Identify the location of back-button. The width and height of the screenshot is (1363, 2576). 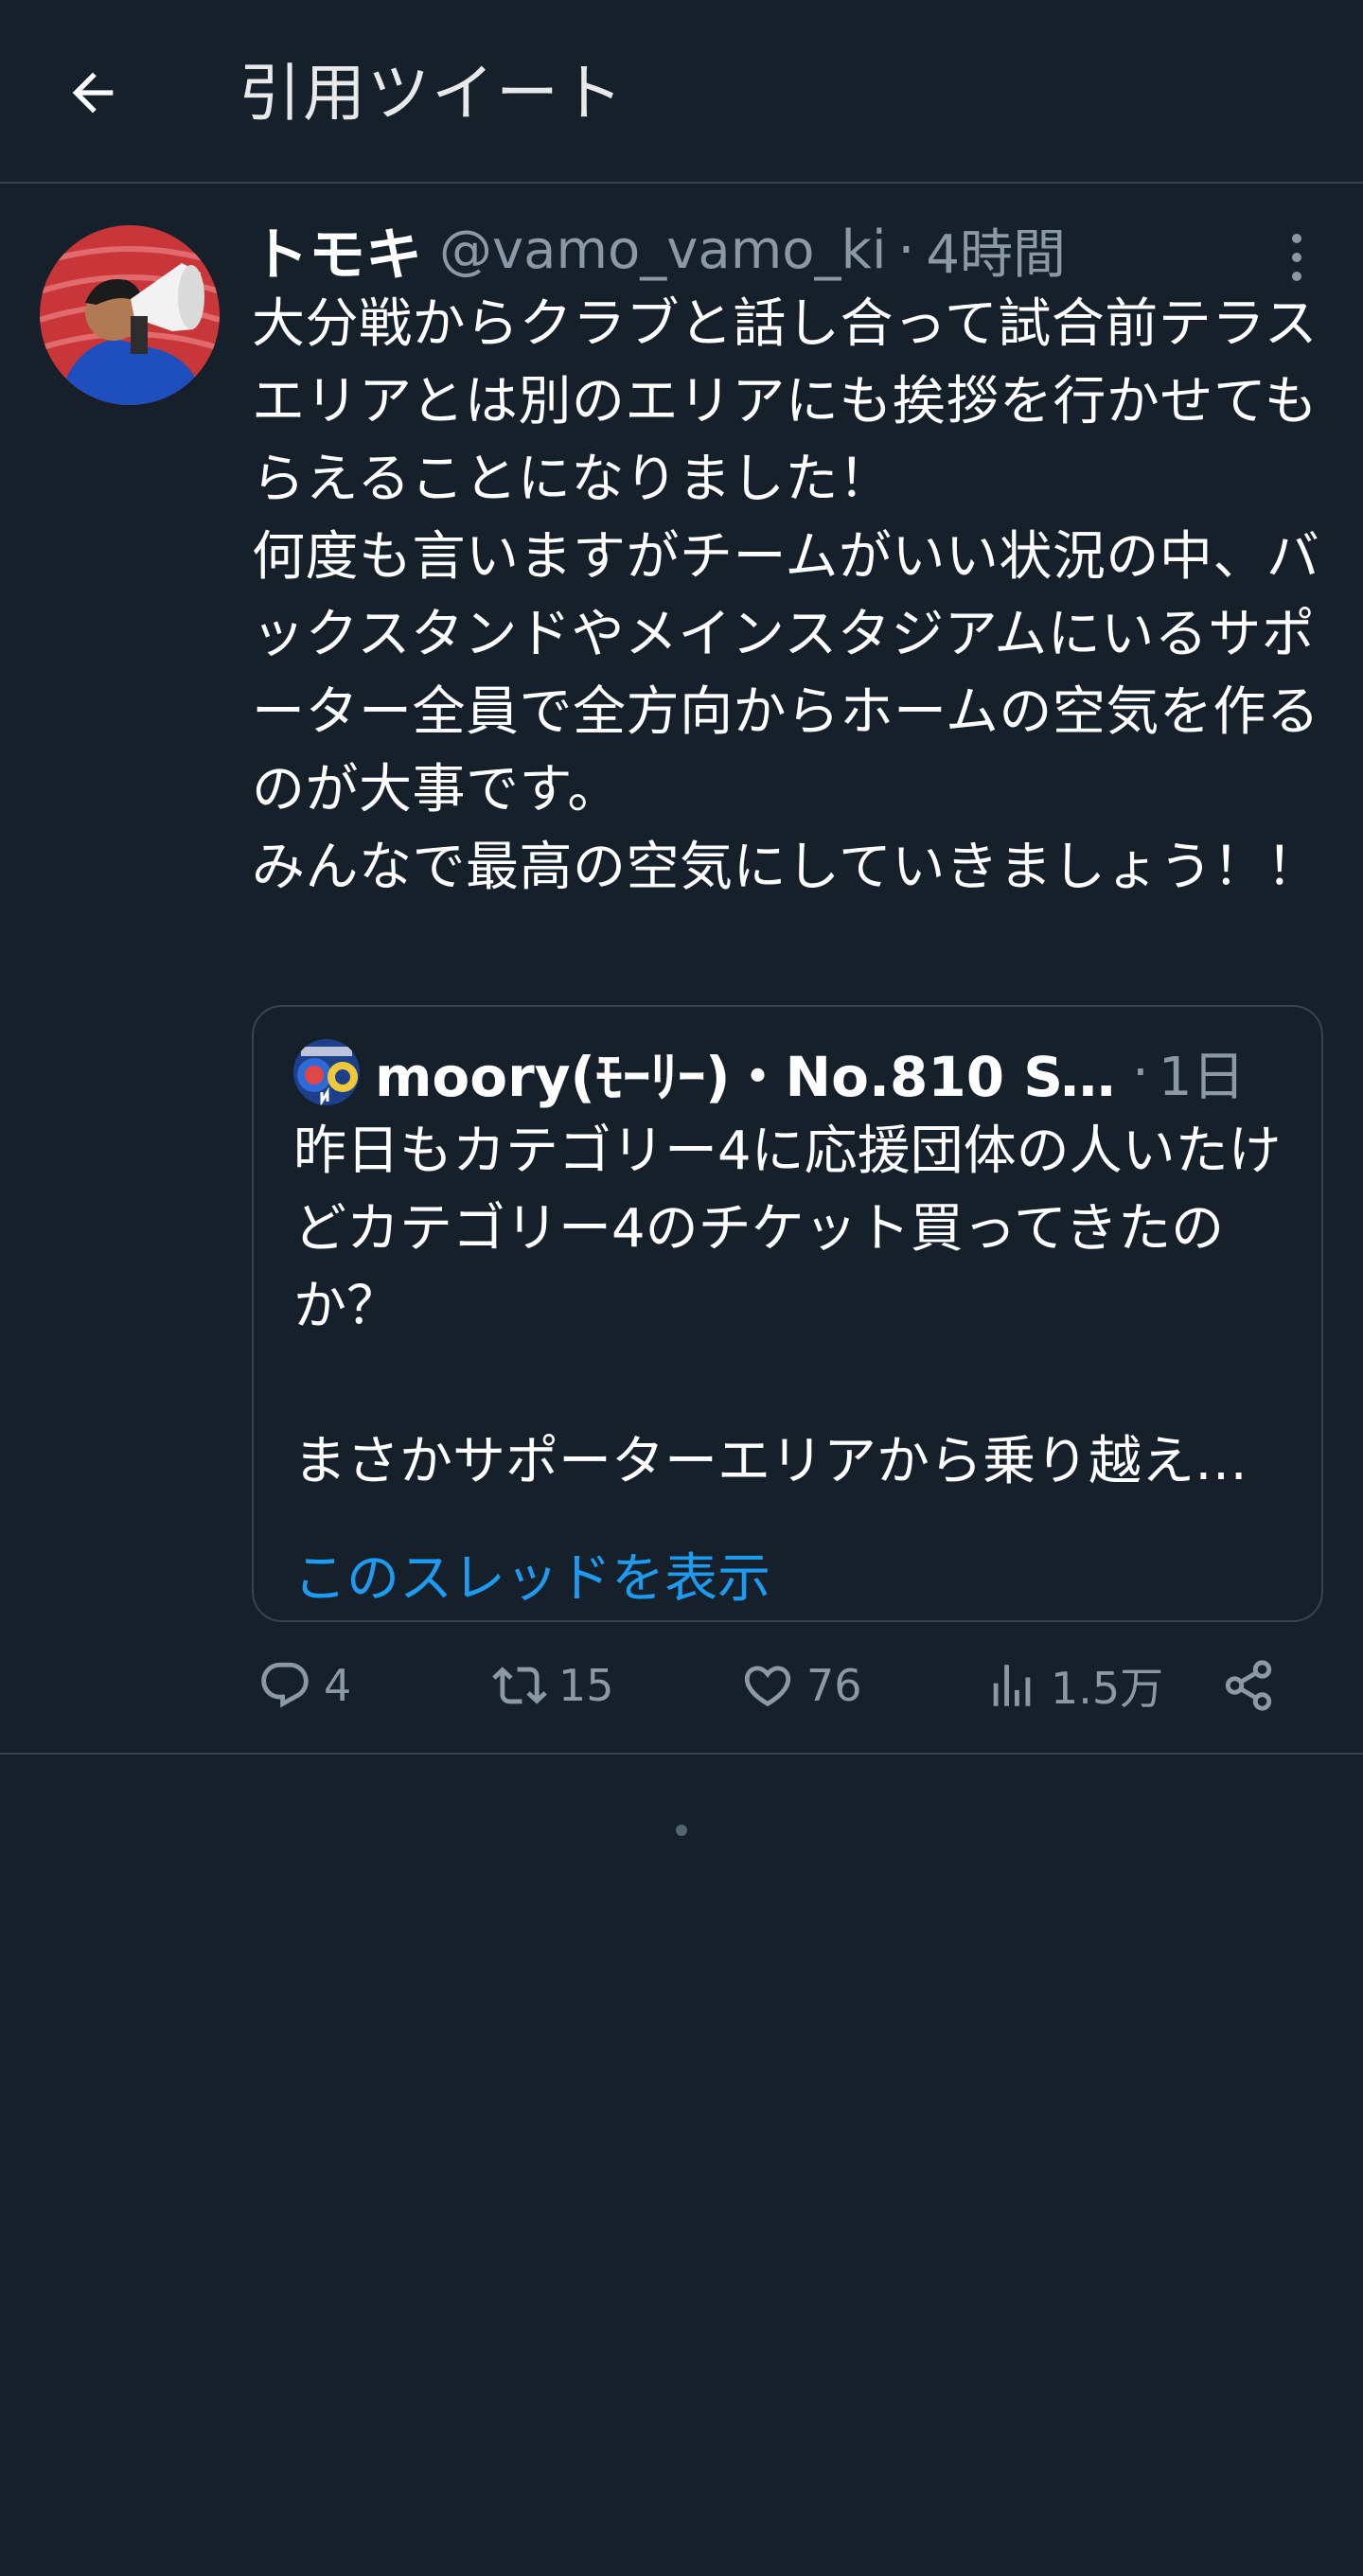
(92, 92).